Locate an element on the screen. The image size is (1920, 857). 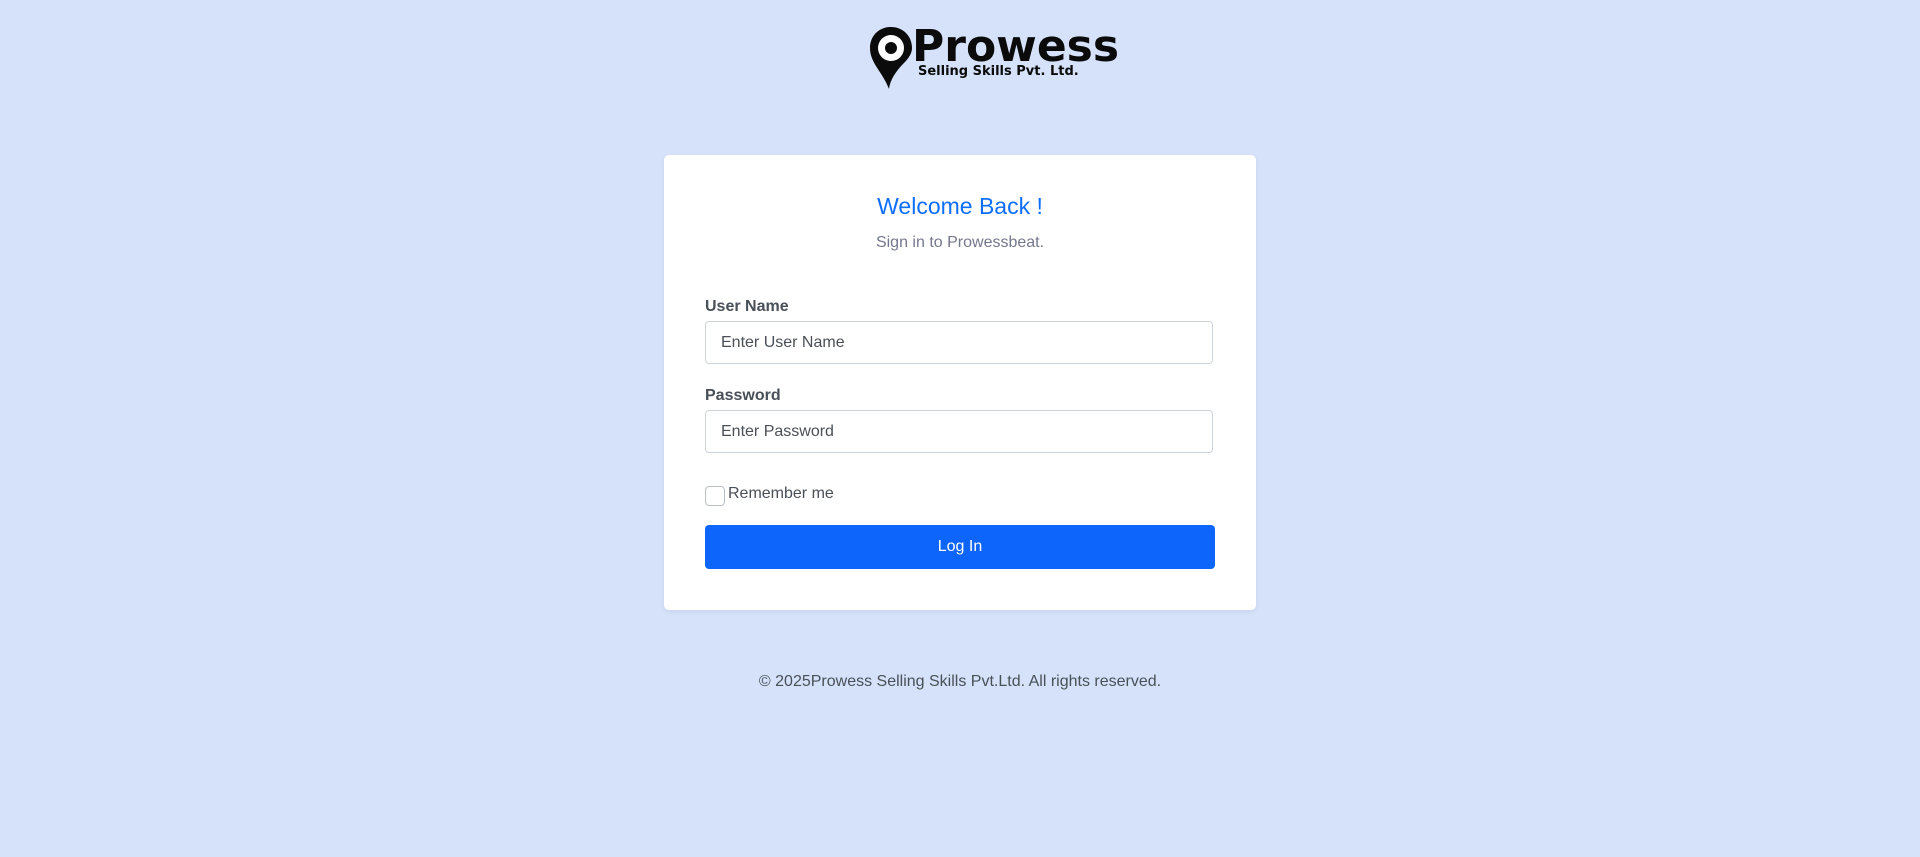
password-label: Password is located at coordinates (743, 395).